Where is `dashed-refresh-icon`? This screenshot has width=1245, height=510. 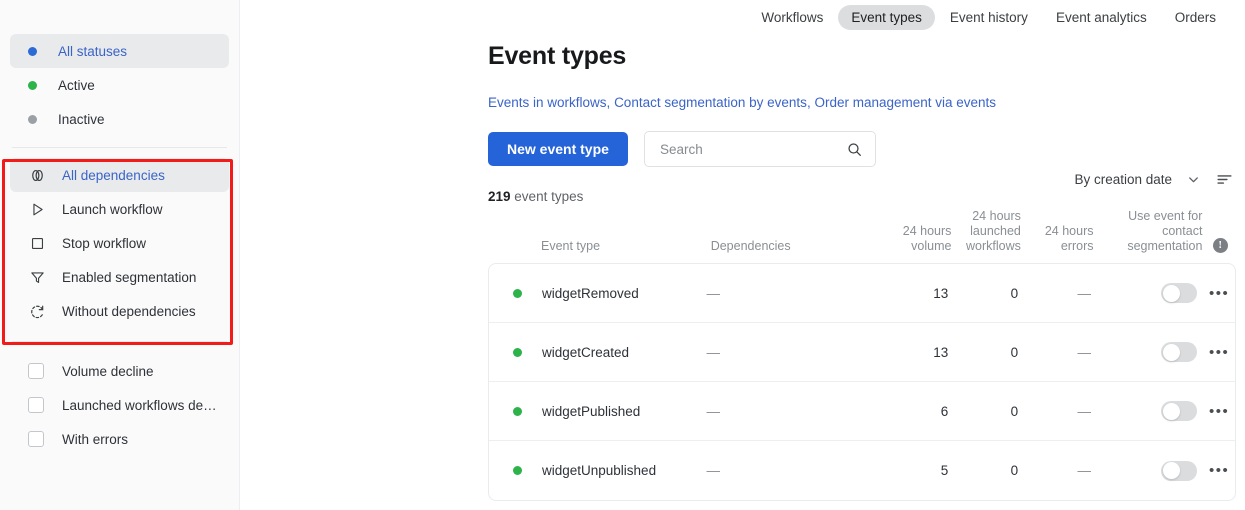
dashed-refresh-icon is located at coordinates (37, 311).